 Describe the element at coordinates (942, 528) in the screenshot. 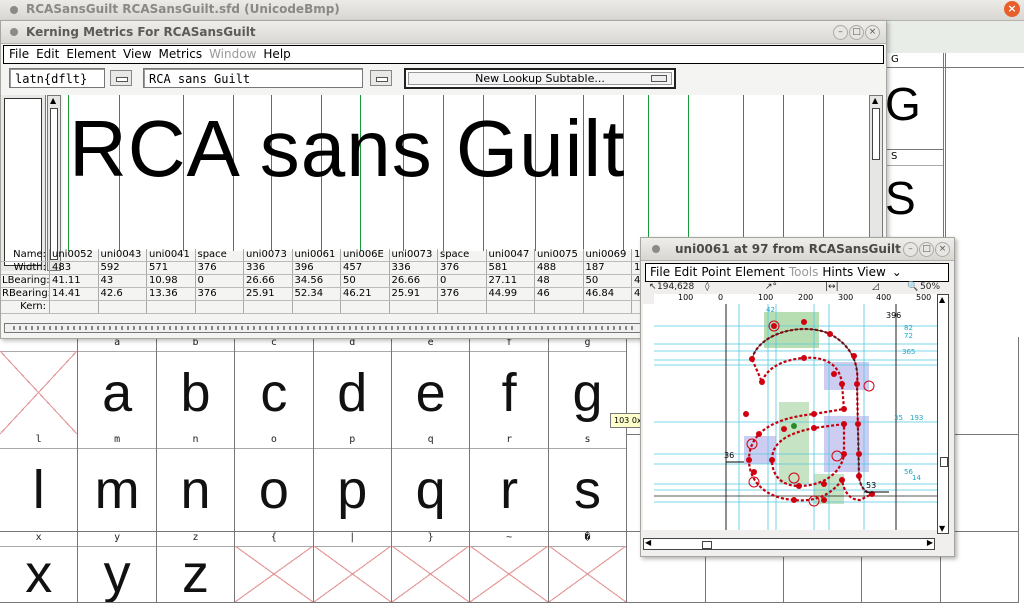

I see `scroll-down-icon: ▼` at that location.